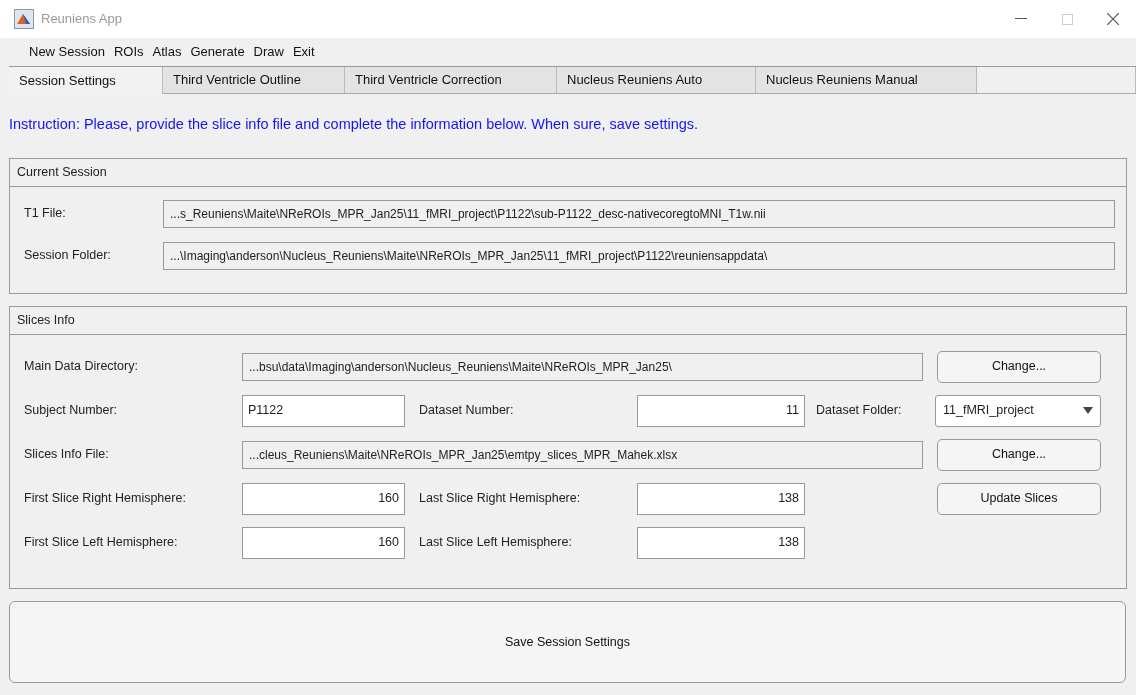  Describe the element at coordinates (721, 410) in the screenshot. I see `number-field: 11` at that location.